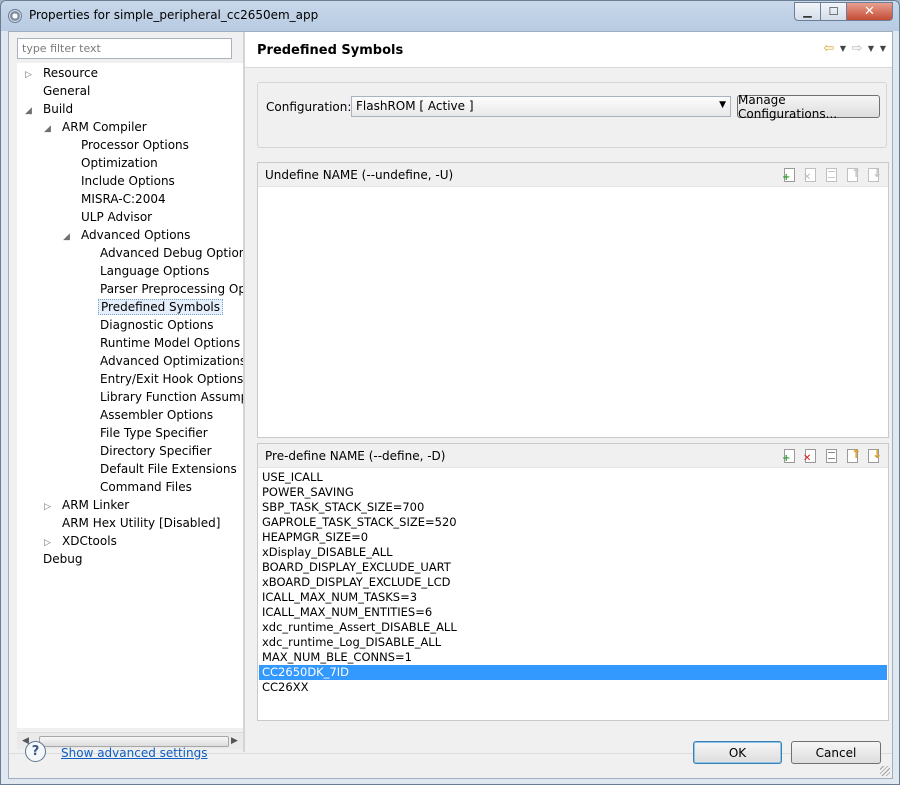 The height and width of the screenshot is (785, 900). I want to click on list-item: ICALL_MAX_NUM_ENTITIES=6, so click(573, 612).